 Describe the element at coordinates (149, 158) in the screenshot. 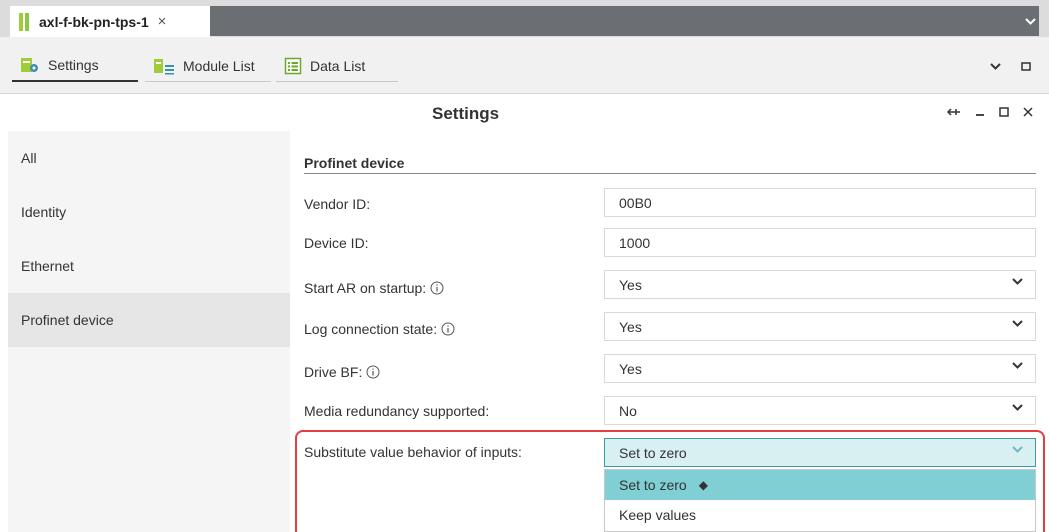

I see `nav-item-all: All` at that location.